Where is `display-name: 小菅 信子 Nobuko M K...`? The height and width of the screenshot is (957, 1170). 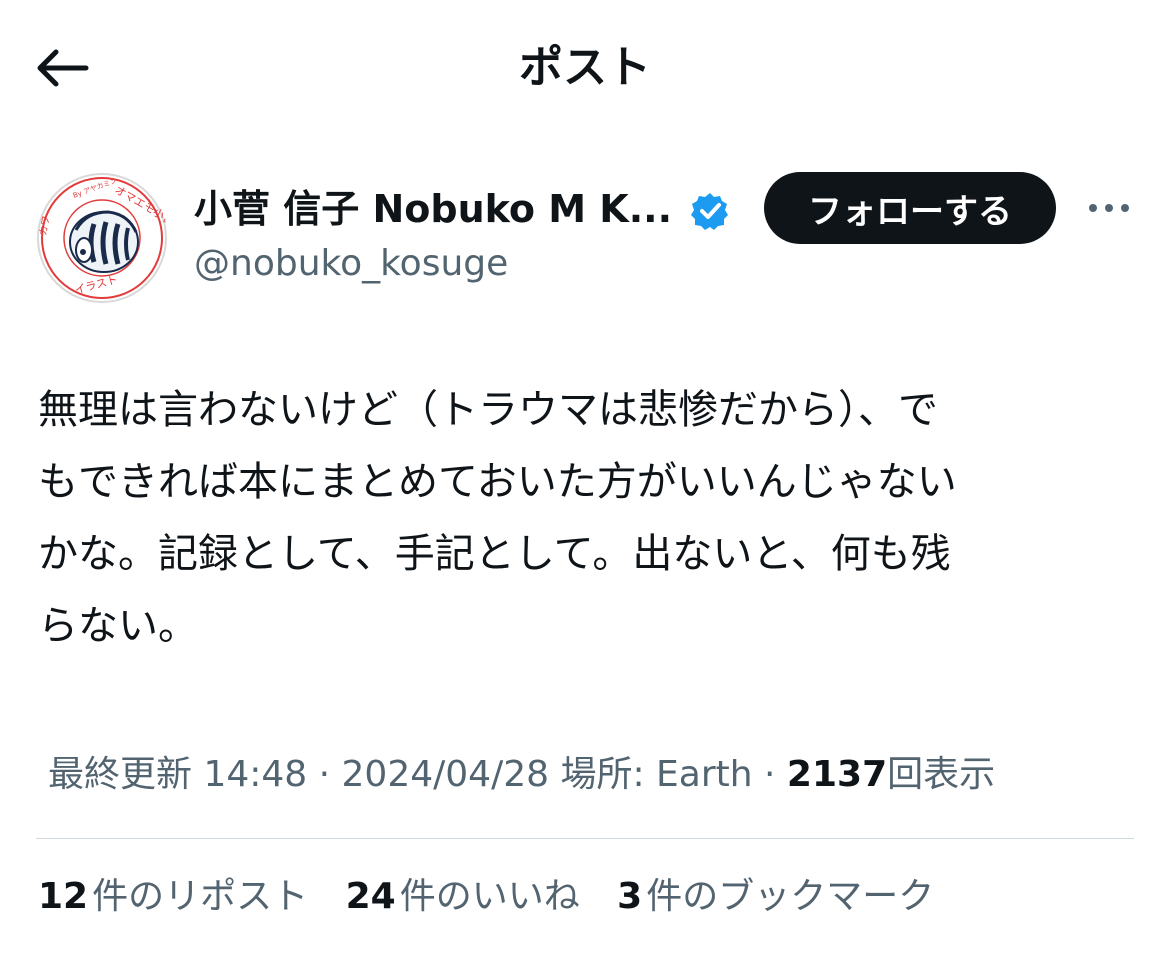 display-name: 小菅 信子 Nobuko M K... is located at coordinates (433, 209).